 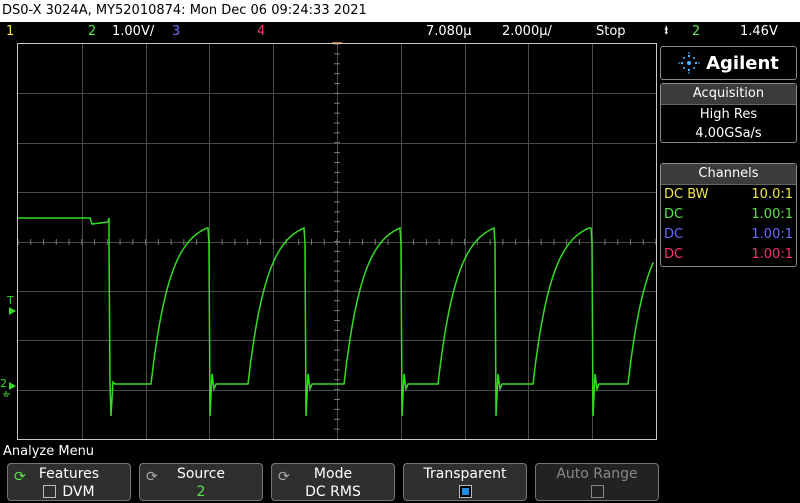 I want to click on channel-1-probe: 10.0:1, so click(x=772, y=194).